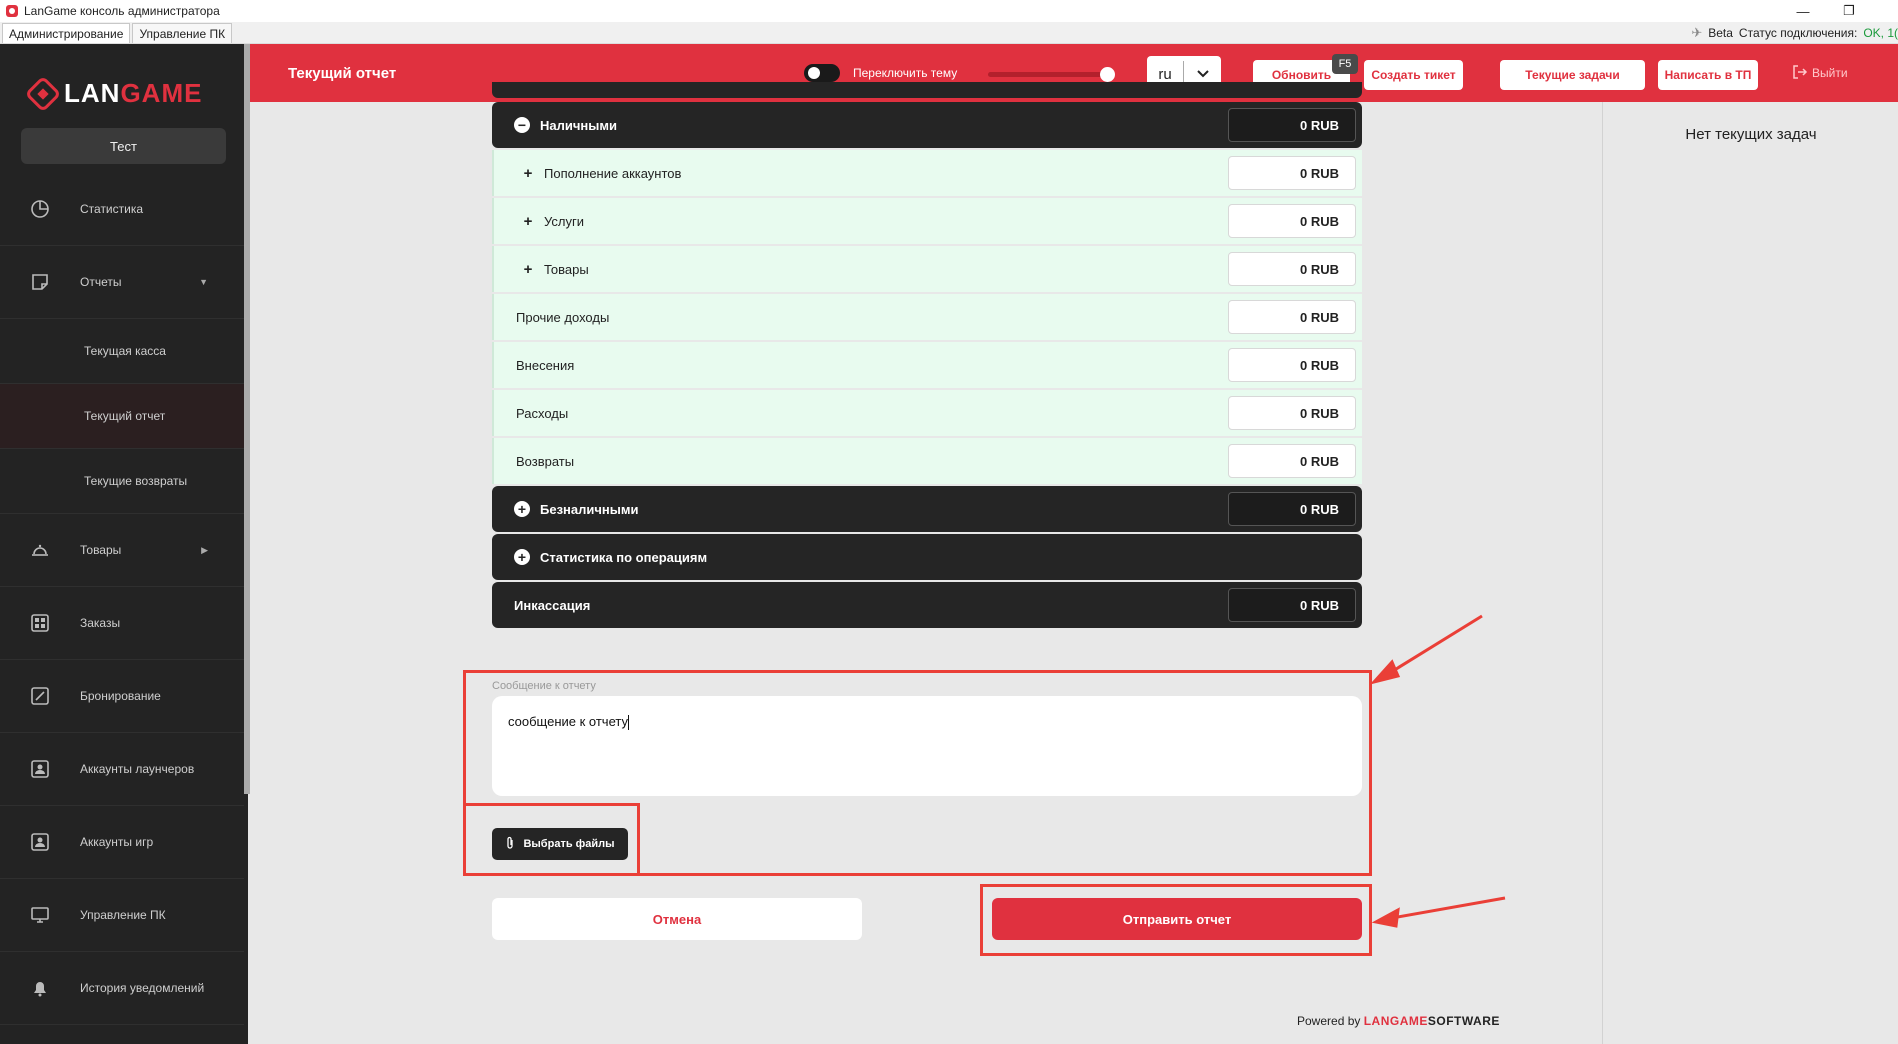 The width and height of the screenshot is (1898, 1044). What do you see at coordinates (624, 557) in the screenshot?
I see `row-label: Статистика по операциям` at bounding box center [624, 557].